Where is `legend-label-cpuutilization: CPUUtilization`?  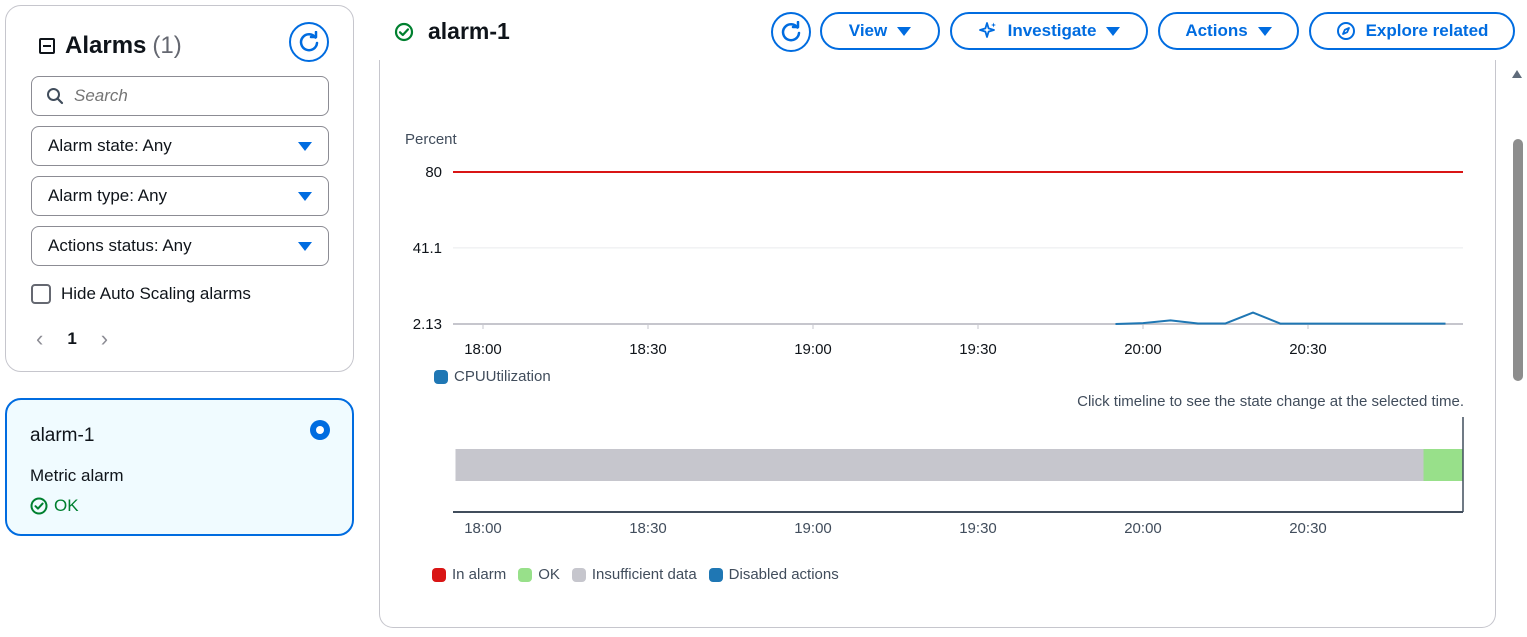 legend-label-cpuutilization: CPUUtilization is located at coordinates (502, 376).